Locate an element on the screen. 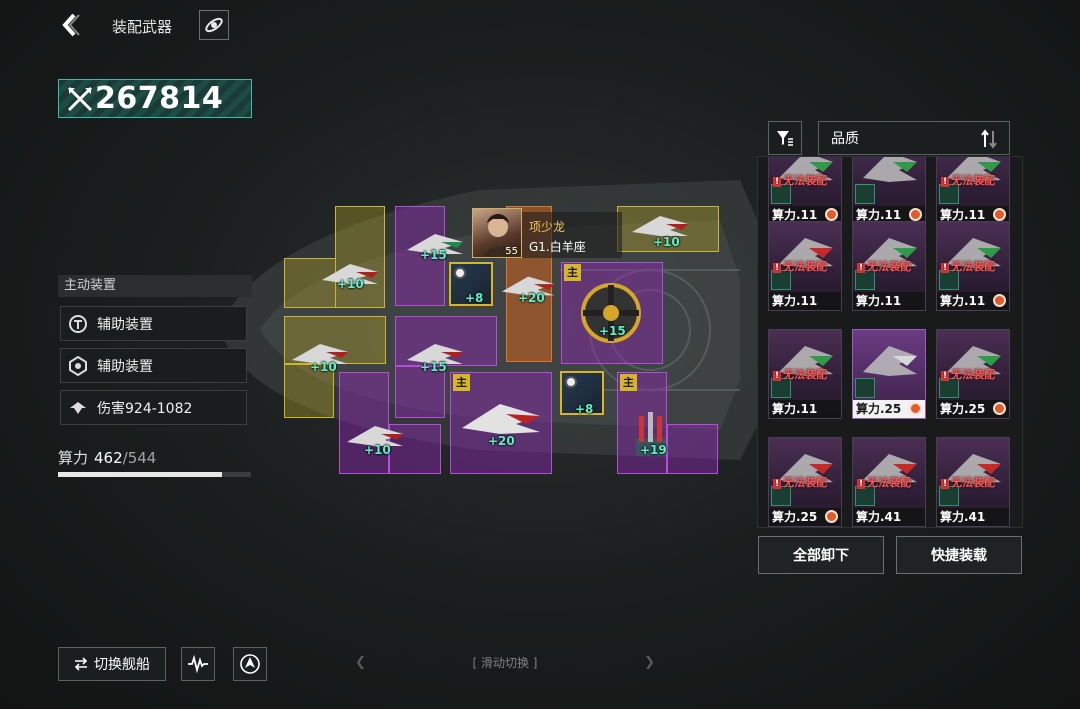  inventory-card: ! 无法装配 算力.41 is located at coordinates (889, 482).